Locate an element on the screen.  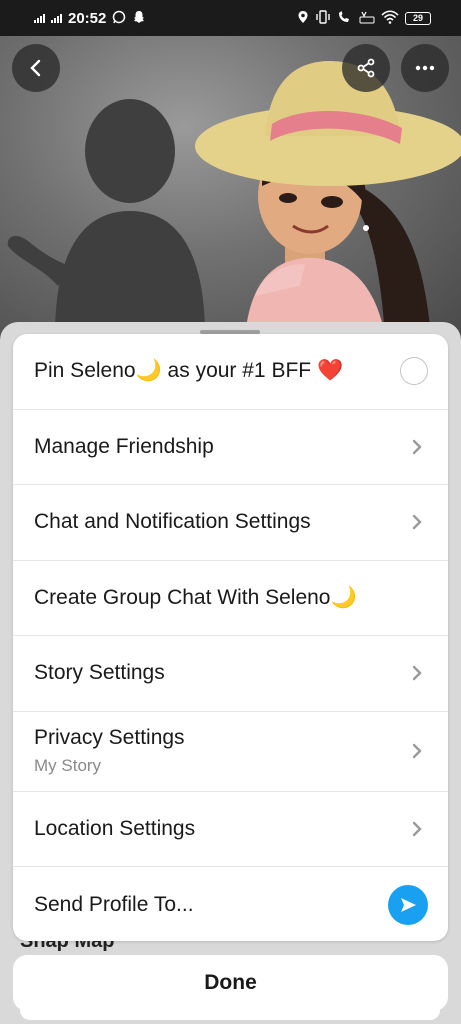
more-dots-icon is located at coordinates (425, 68).